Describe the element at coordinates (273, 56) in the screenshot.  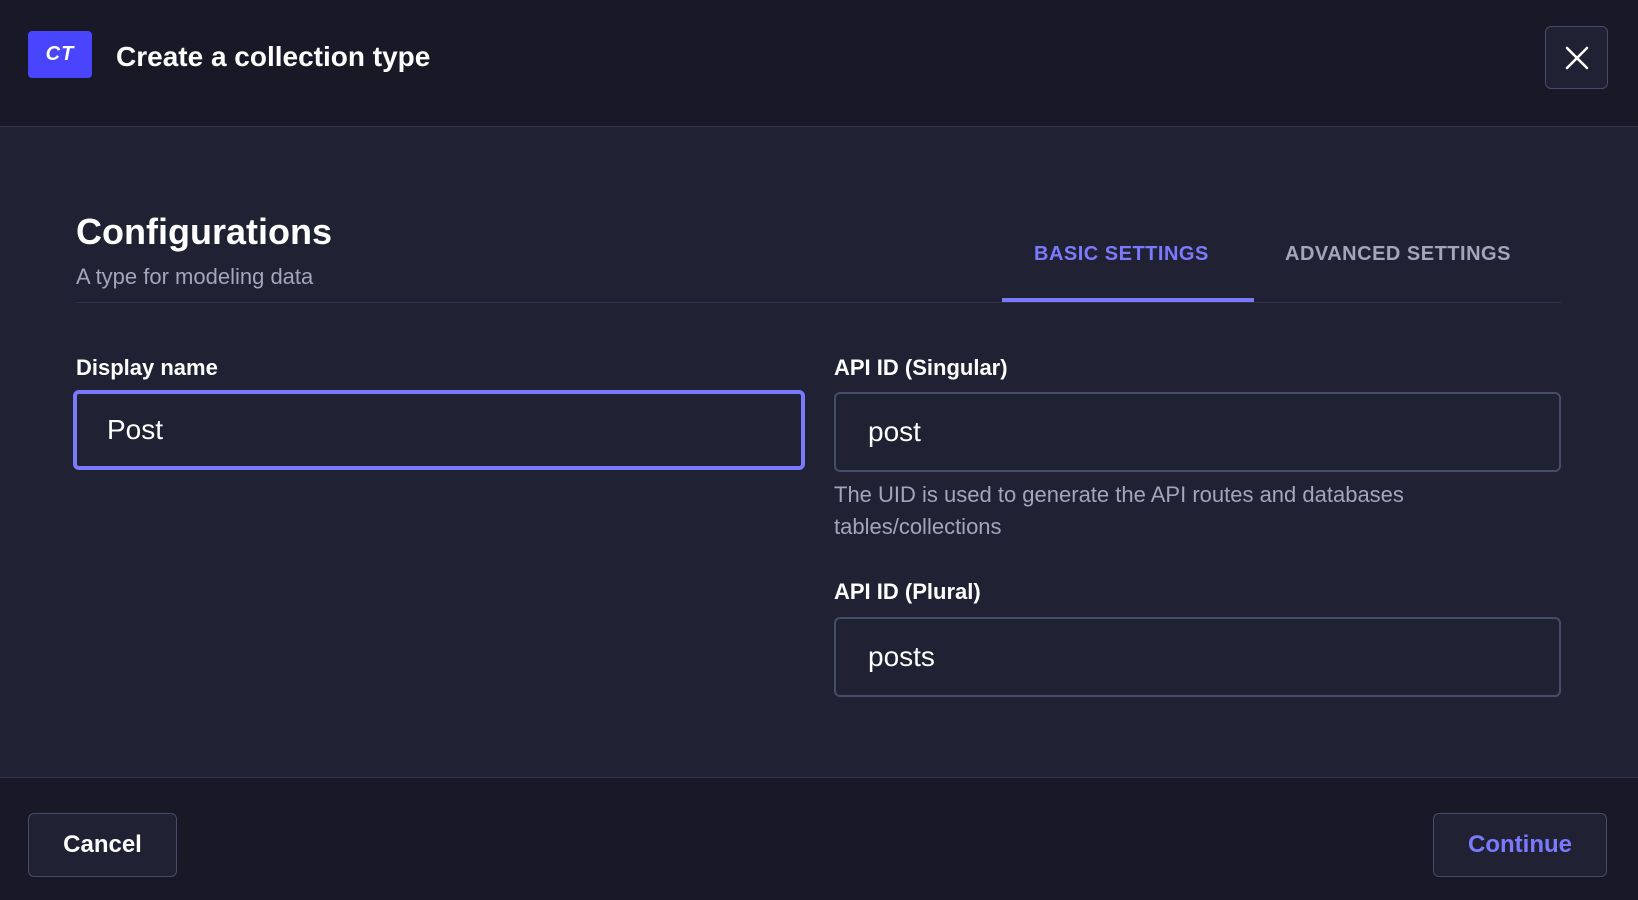
I see `modal-title: Create a collection type` at that location.